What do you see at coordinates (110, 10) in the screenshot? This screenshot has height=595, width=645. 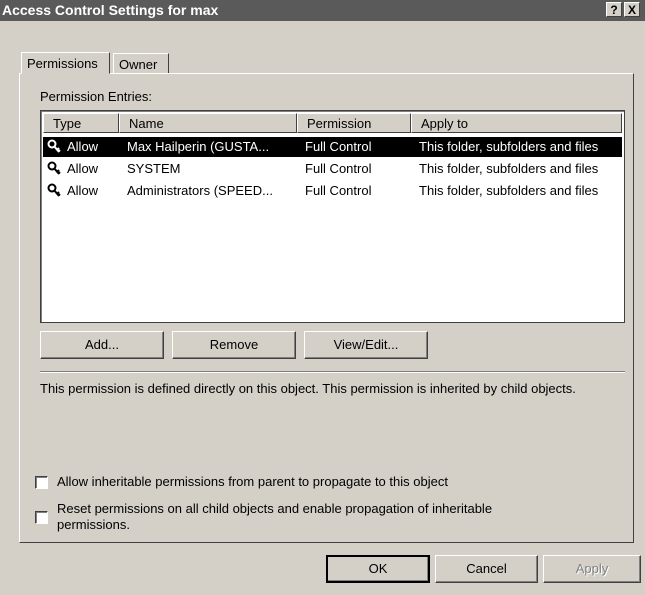 I see `window-title: Access Control Settings for max` at bounding box center [110, 10].